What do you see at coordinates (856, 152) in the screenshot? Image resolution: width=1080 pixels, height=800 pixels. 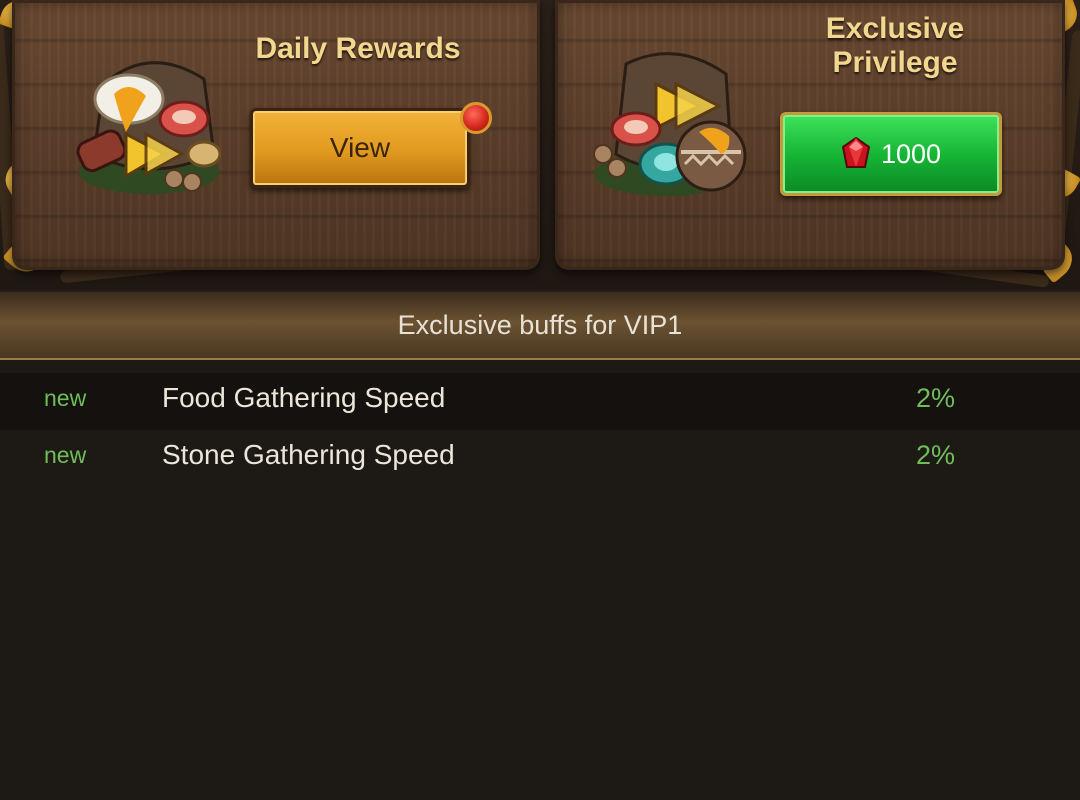 I see `ruby-gem-icon` at bounding box center [856, 152].